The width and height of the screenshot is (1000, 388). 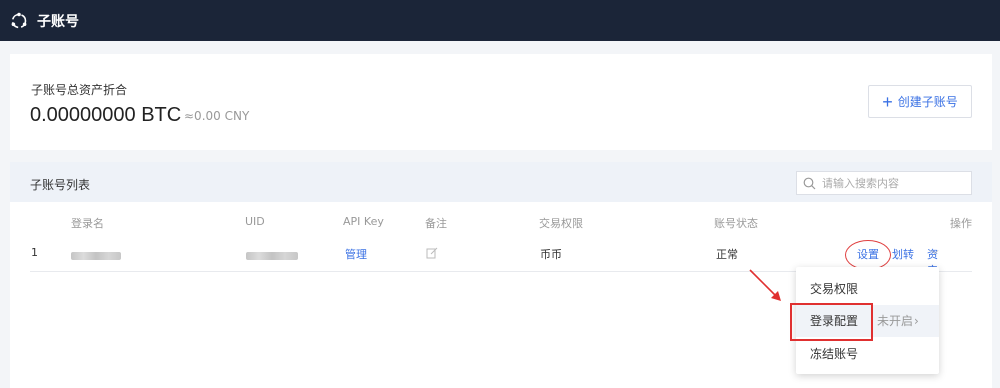 What do you see at coordinates (895, 321) in the screenshot?
I see `login-config-status: 未开启` at bounding box center [895, 321].